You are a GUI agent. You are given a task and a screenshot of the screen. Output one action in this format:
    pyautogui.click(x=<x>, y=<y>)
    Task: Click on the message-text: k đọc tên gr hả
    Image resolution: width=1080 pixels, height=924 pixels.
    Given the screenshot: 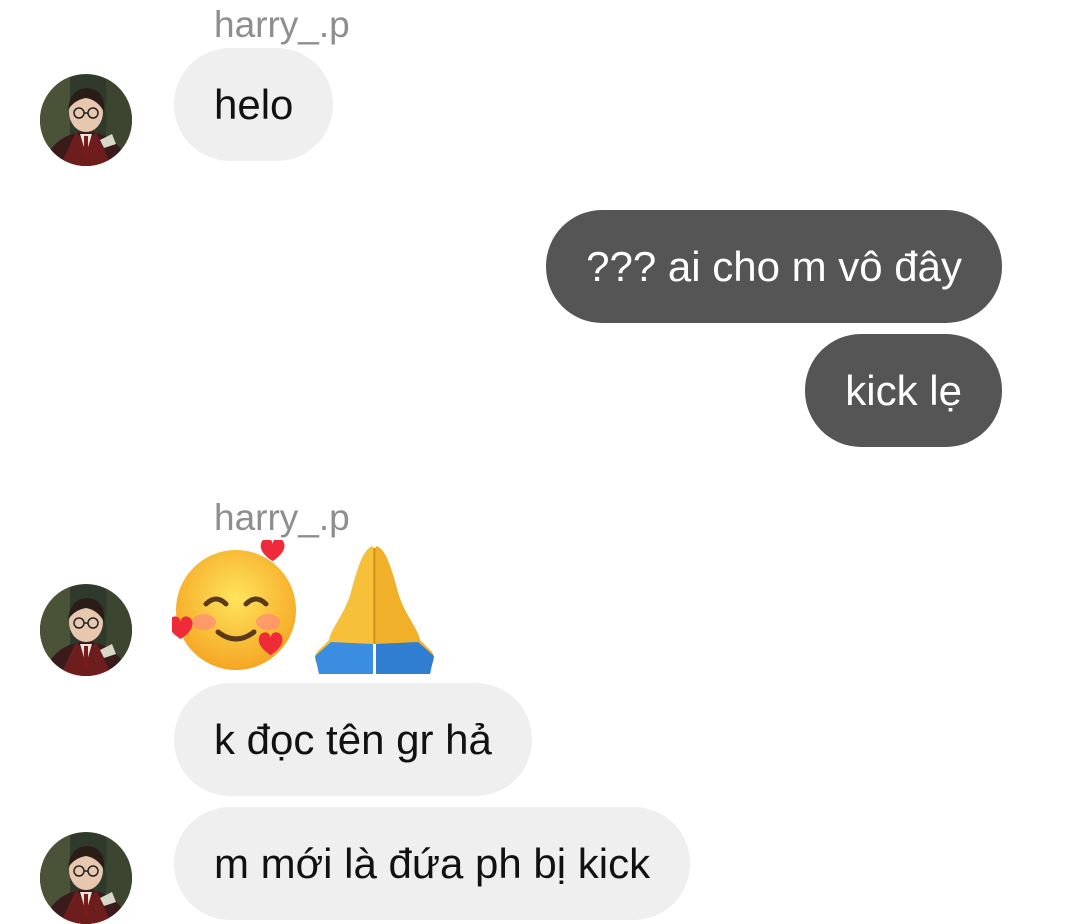 What is the action you would take?
    pyautogui.click(x=353, y=739)
    